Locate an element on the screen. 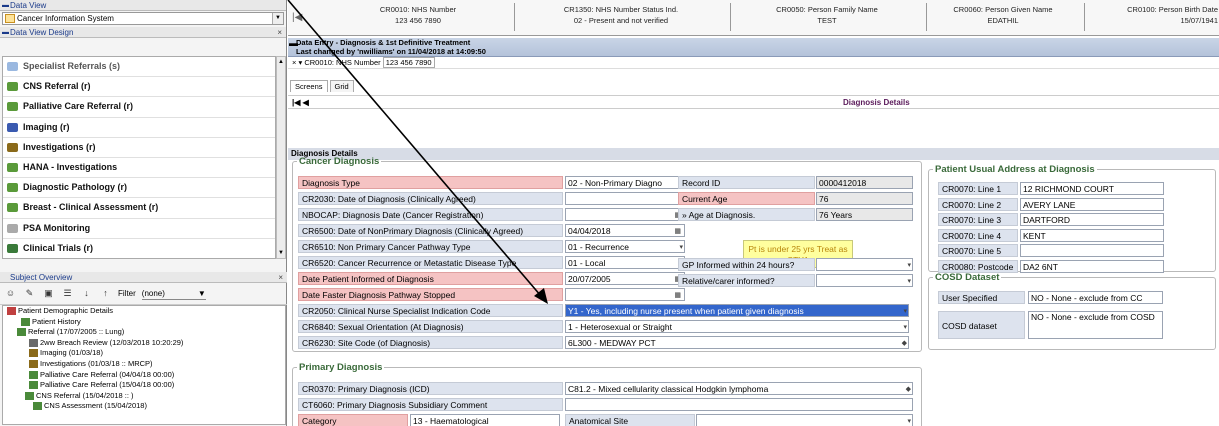 Image resolution: width=1219 pixels, height=426 pixels. gp-informed-select: ▾ is located at coordinates (864, 264).